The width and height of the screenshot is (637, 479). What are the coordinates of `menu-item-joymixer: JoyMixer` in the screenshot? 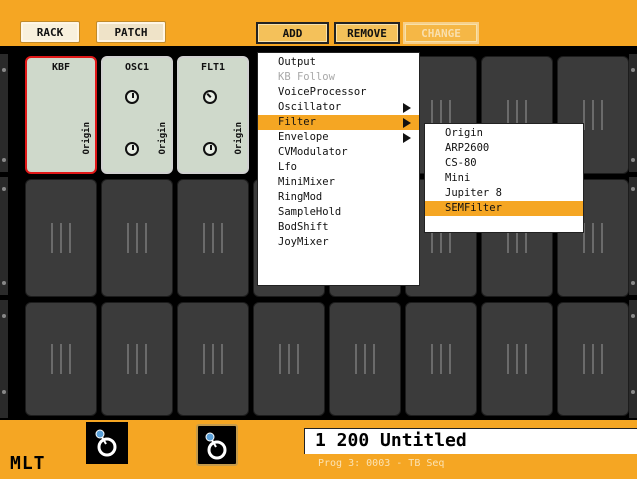 It's located at (338, 242).